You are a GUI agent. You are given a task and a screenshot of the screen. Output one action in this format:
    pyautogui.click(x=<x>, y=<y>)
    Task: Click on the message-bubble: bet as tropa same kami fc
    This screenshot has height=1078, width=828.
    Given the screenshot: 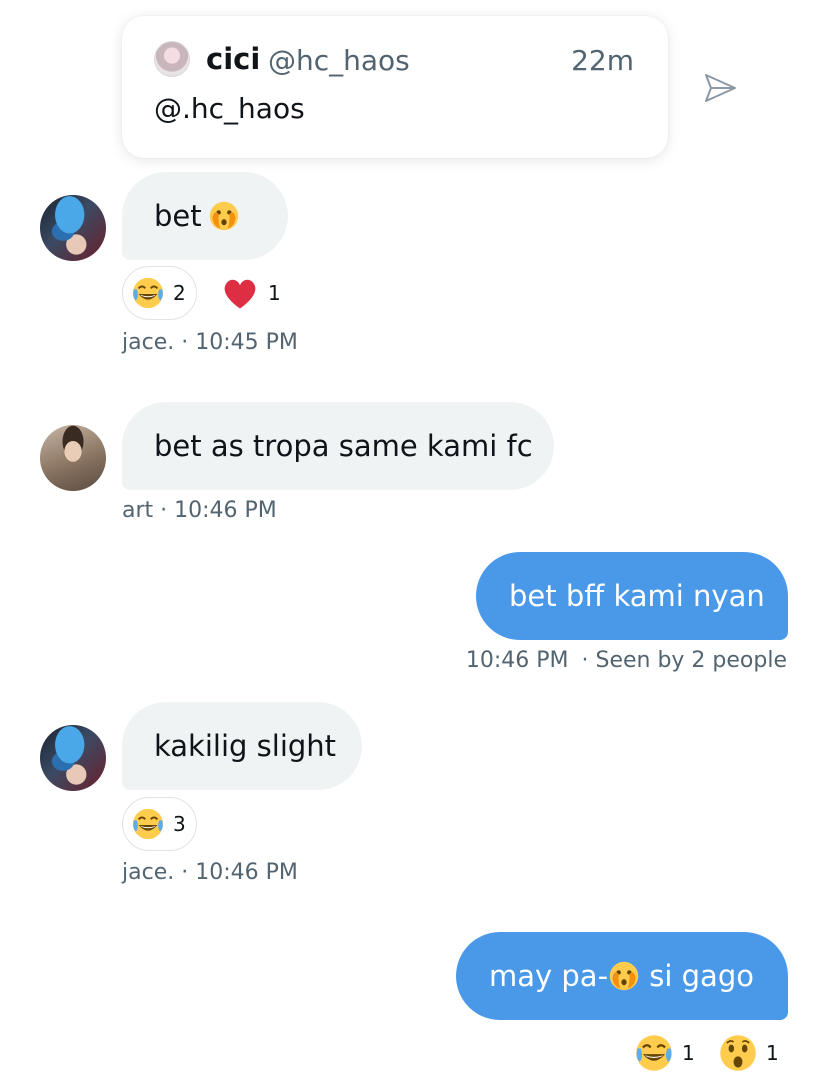 What is the action you would take?
    pyautogui.click(x=338, y=446)
    